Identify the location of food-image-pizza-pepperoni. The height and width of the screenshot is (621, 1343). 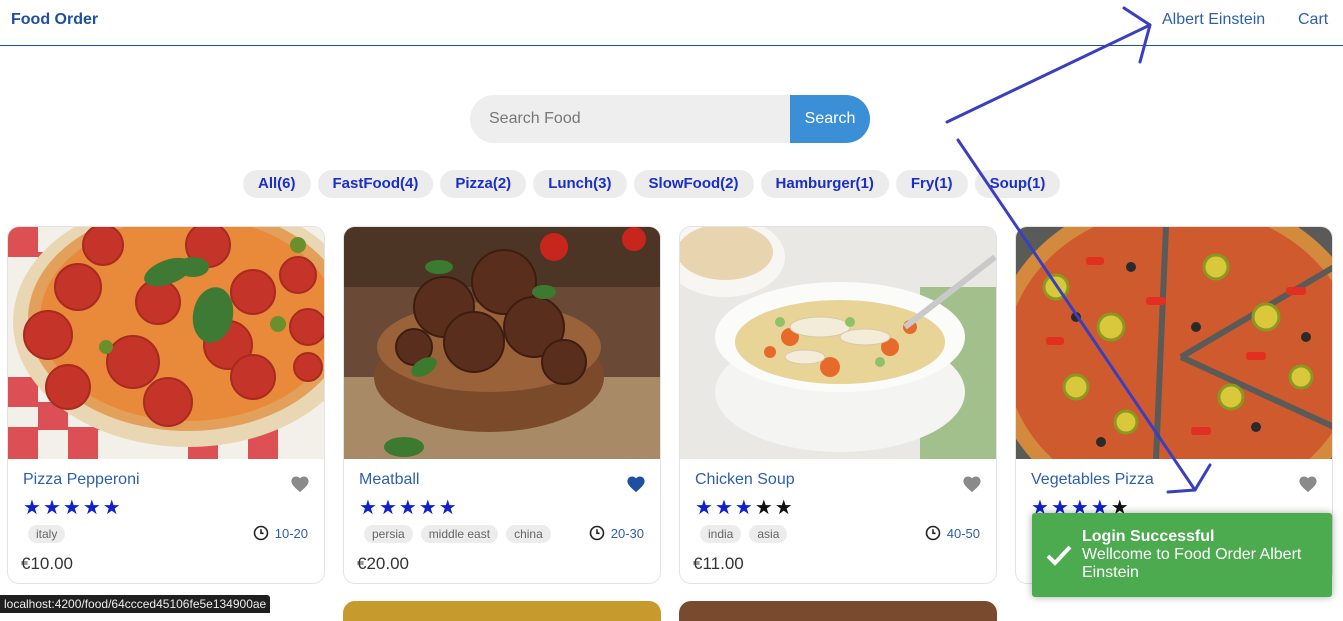
(166, 343).